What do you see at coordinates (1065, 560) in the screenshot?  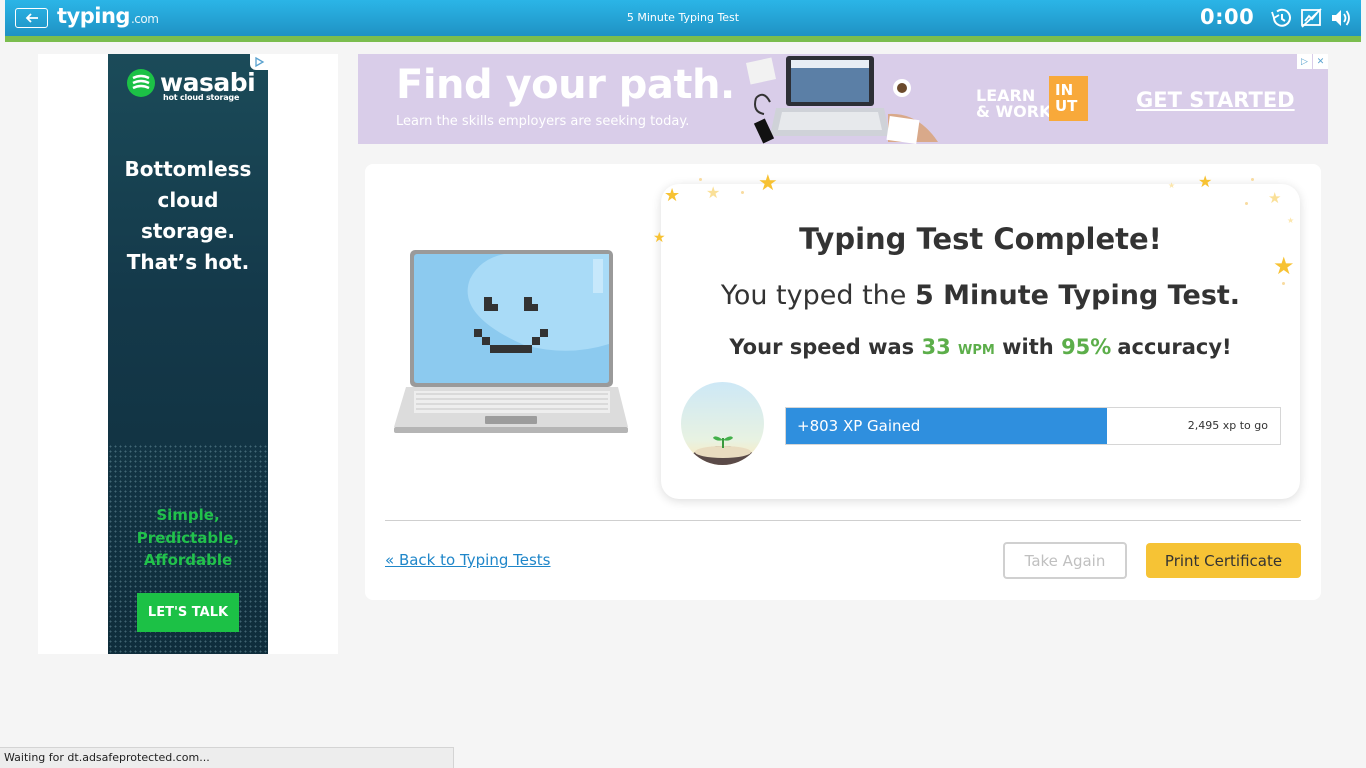 I see `take-again-button: Take Again` at bounding box center [1065, 560].